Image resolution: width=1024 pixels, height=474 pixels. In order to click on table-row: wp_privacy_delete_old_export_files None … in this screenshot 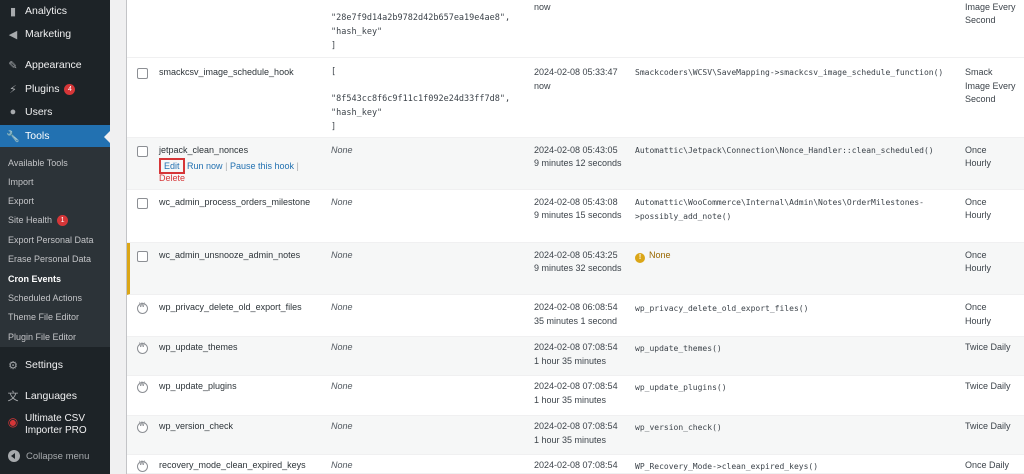, I will do `click(575, 316)`.